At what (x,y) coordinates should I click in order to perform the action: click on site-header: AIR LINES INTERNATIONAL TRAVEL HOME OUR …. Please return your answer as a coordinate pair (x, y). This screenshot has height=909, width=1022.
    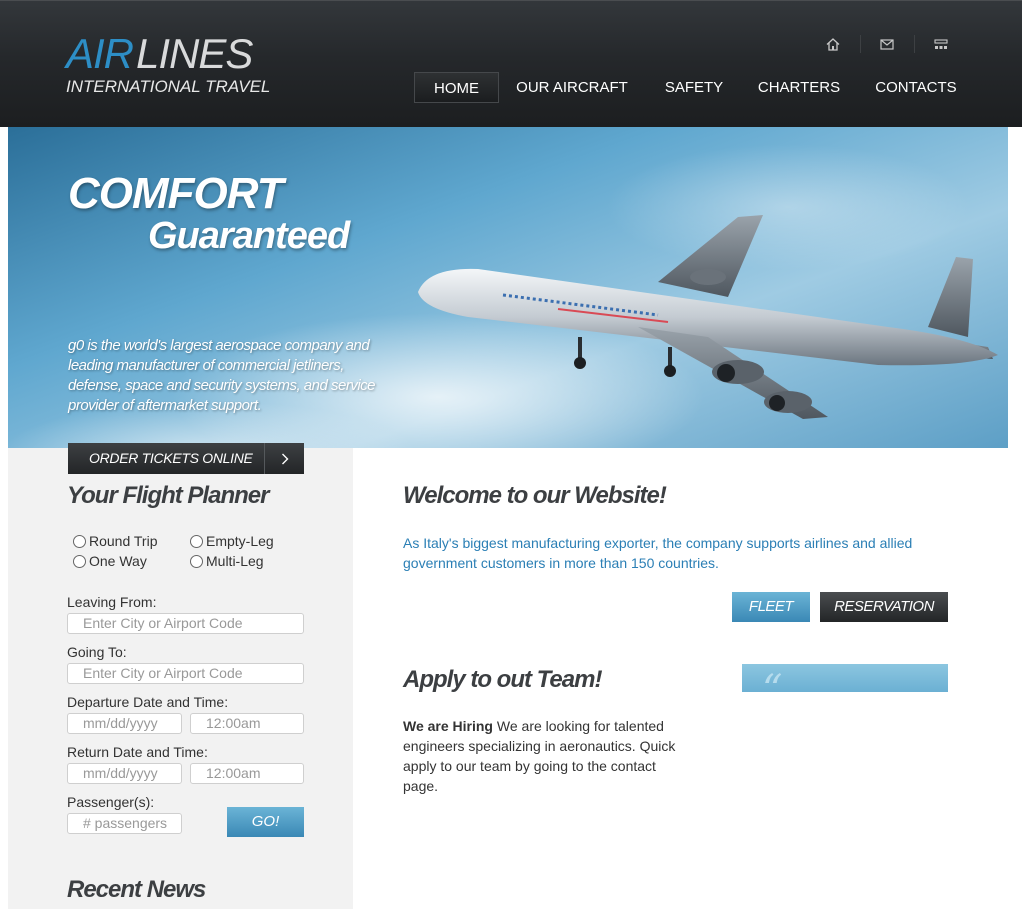
    Looking at the image, I should click on (511, 63).